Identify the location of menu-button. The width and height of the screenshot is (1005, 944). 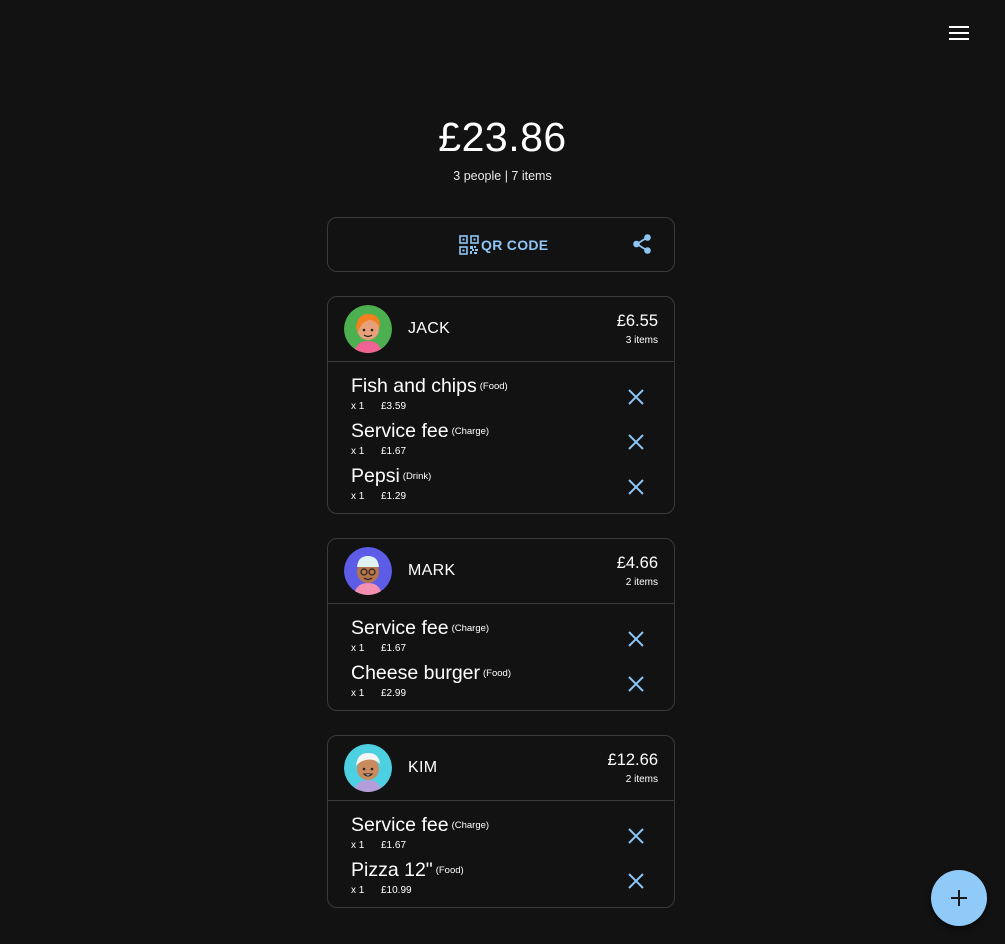
(959, 33).